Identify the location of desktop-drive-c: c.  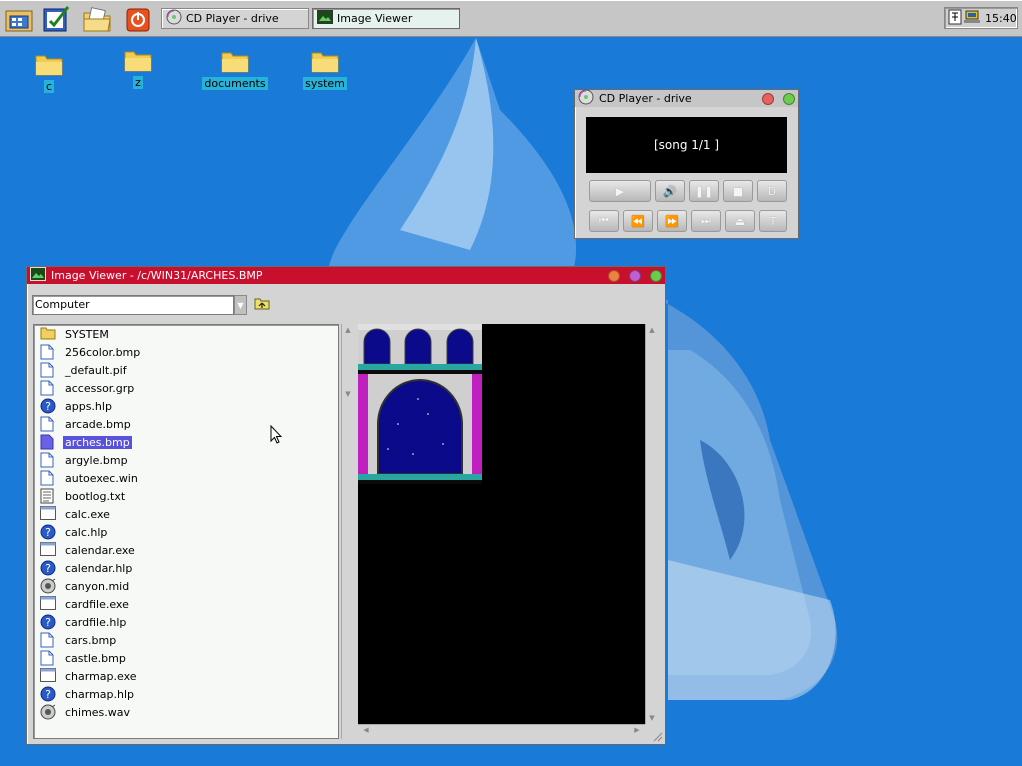
(49, 72).